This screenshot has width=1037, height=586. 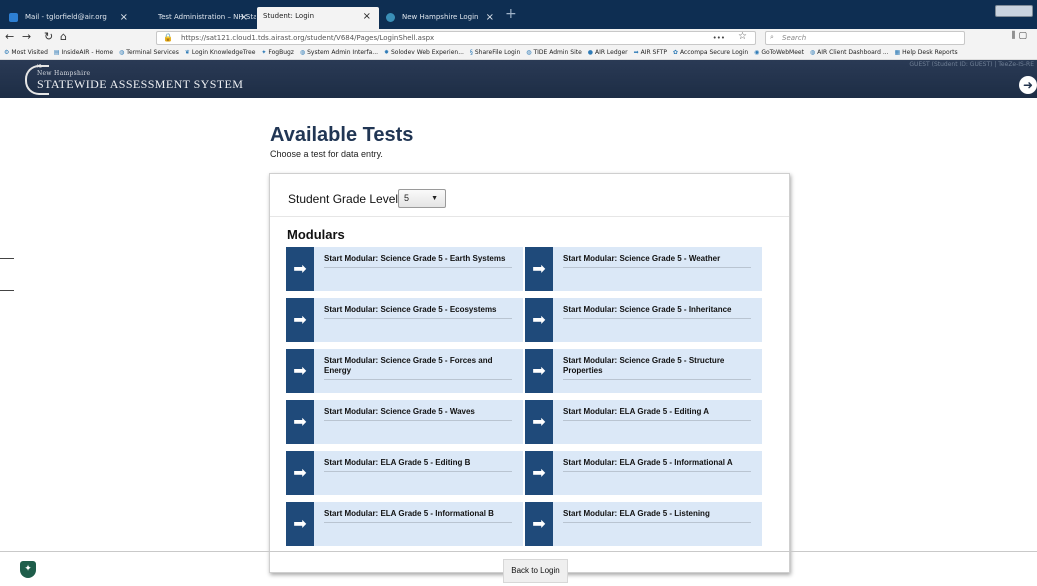 What do you see at coordinates (636, 52) in the screenshot?
I see `arrow-icon: ➡` at bounding box center [636, 52].